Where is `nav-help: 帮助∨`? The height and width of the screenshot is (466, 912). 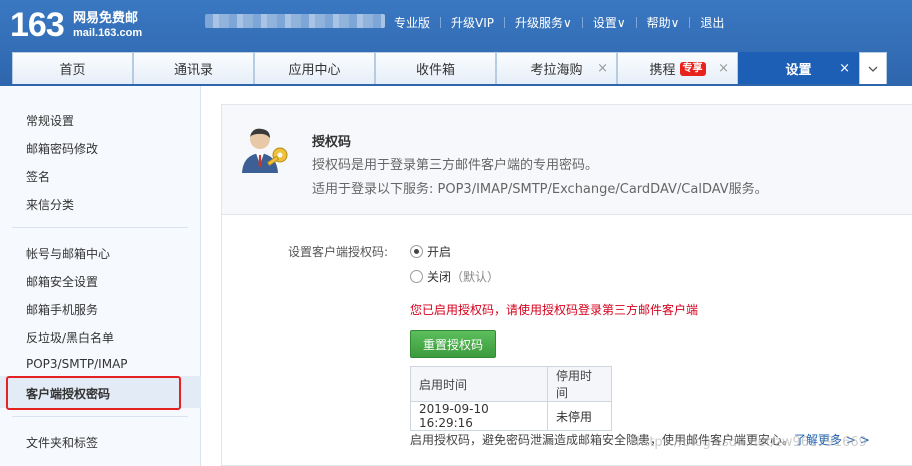
nav-help: 帮助∨ is located at coordinates (663, 22).